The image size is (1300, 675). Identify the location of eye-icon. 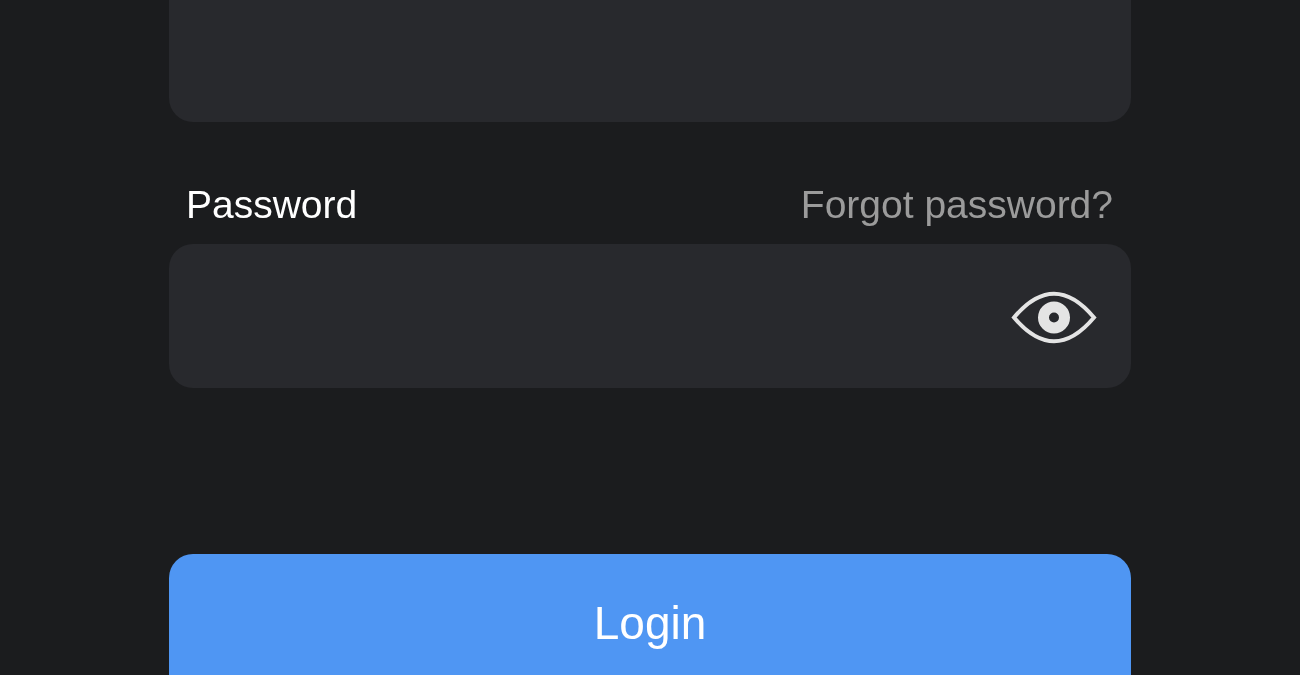
(1054, 317).